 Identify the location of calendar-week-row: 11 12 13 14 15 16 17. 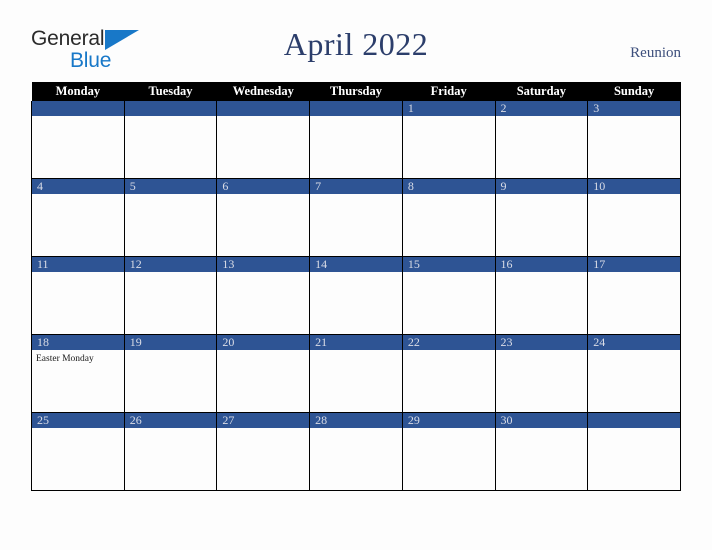
(356, 295).